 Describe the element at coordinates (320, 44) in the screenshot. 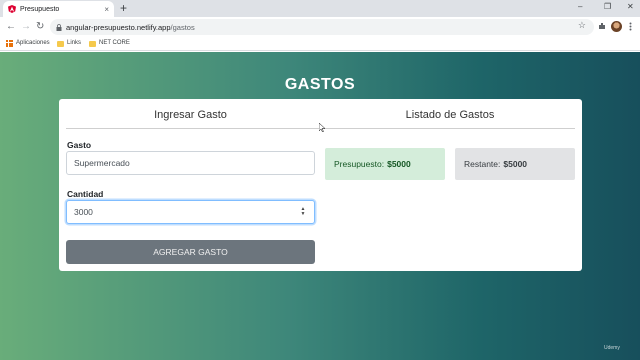

I see `bookmarks-bar: Aplicaciones Links NET CORE` at that location.